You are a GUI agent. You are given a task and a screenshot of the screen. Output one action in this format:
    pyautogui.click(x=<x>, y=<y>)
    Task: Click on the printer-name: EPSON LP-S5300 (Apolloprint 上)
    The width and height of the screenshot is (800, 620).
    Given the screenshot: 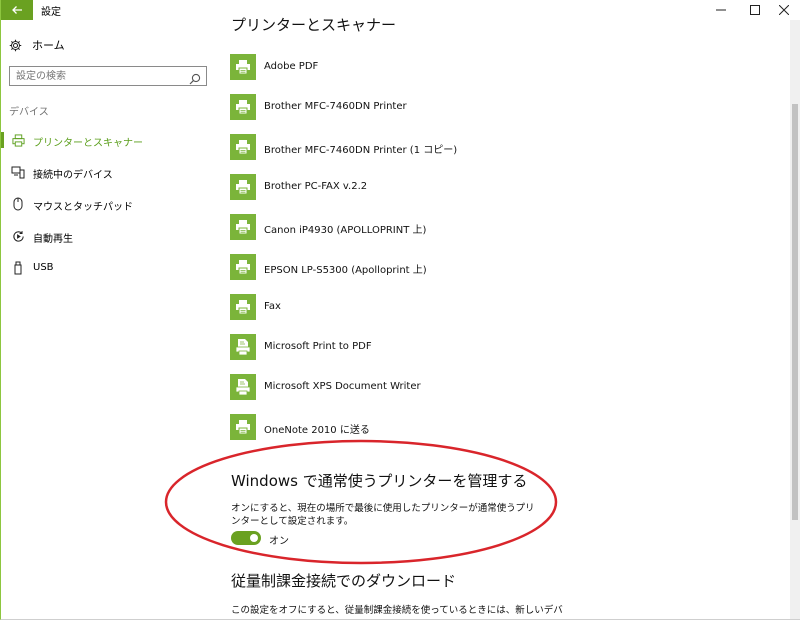 What is the action you would take?
    pyautogui.click(x=345, y=270)
    